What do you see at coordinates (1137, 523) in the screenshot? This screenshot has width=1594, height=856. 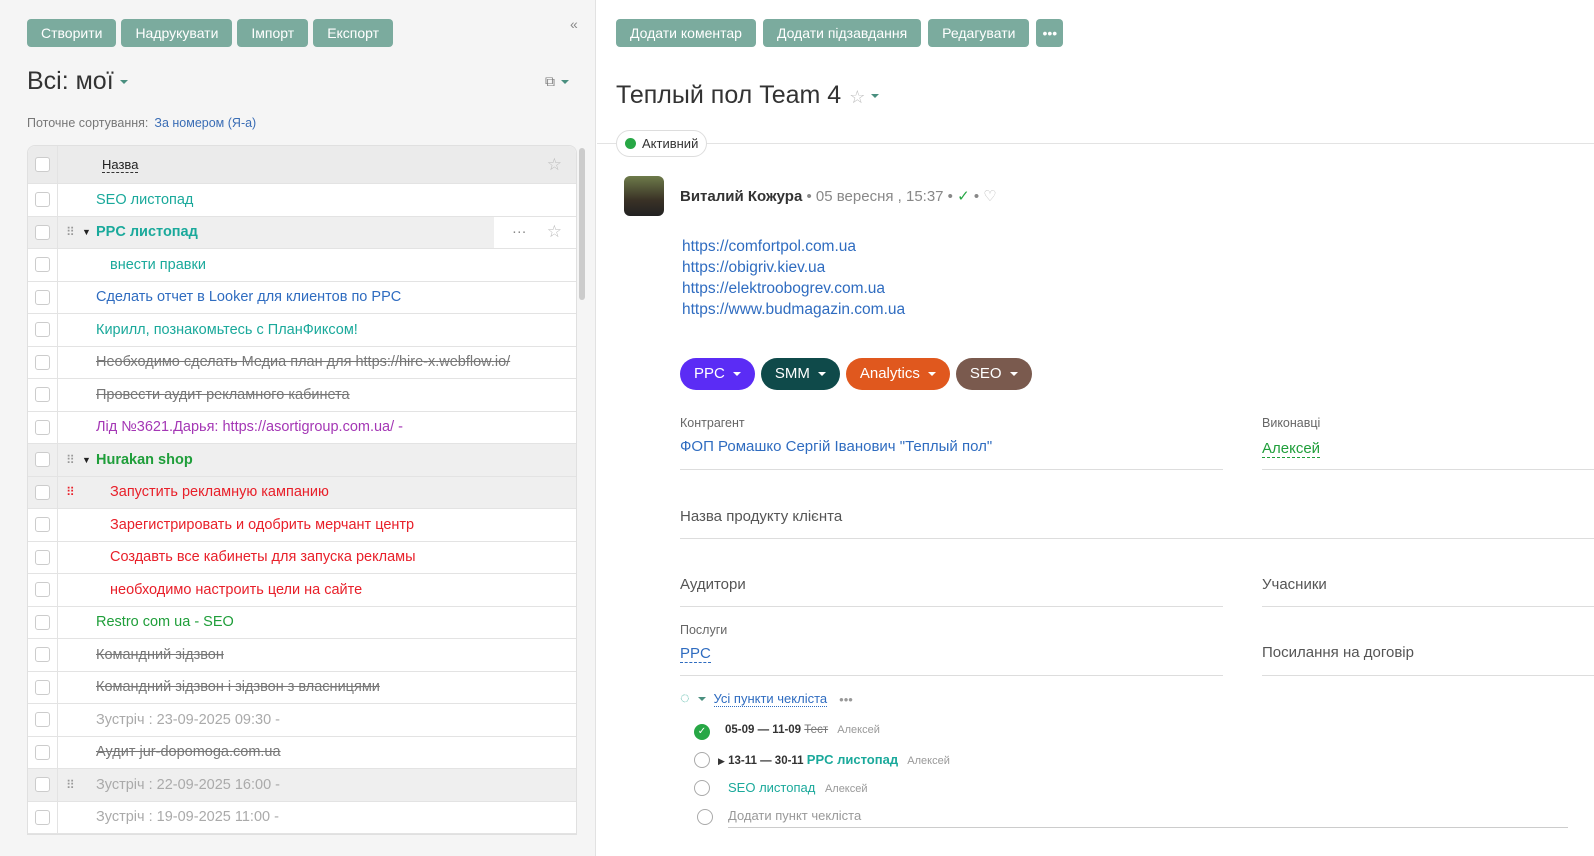 I see `product-name-field: Назва продукту клієнта` at bounding box center [1137, 523].